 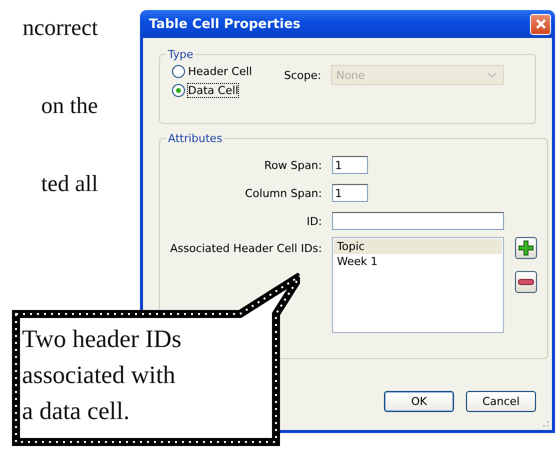 I want to click on list-item: Week 1, so click(x=418, y=261).